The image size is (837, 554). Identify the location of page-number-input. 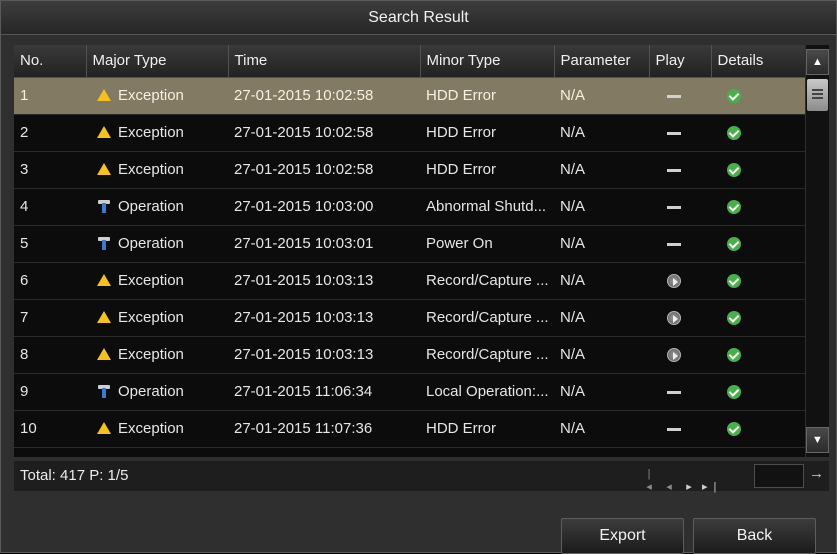
(779, 476).